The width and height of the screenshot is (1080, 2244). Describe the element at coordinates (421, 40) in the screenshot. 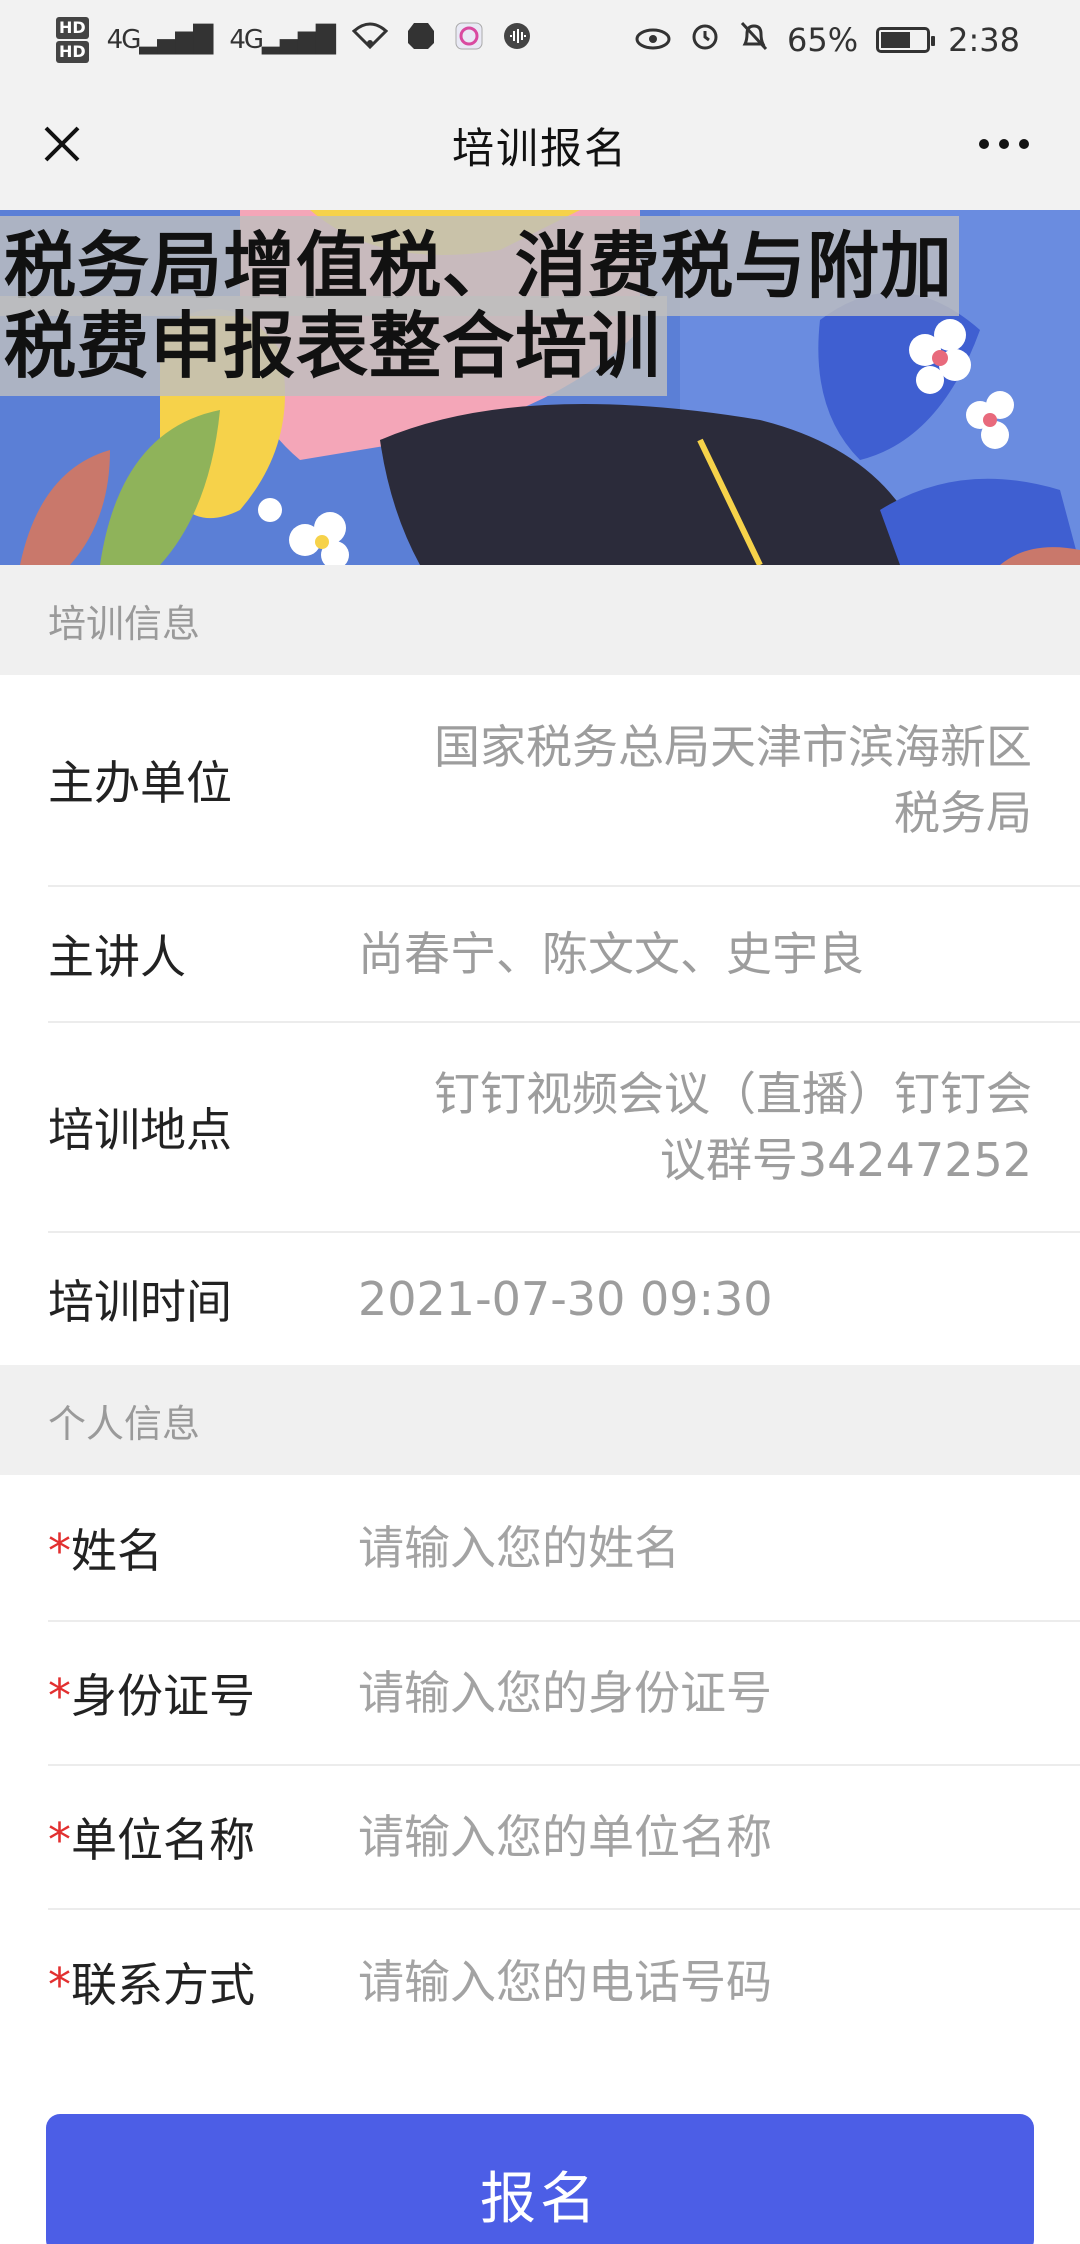

I see `hand-icon` at that location.